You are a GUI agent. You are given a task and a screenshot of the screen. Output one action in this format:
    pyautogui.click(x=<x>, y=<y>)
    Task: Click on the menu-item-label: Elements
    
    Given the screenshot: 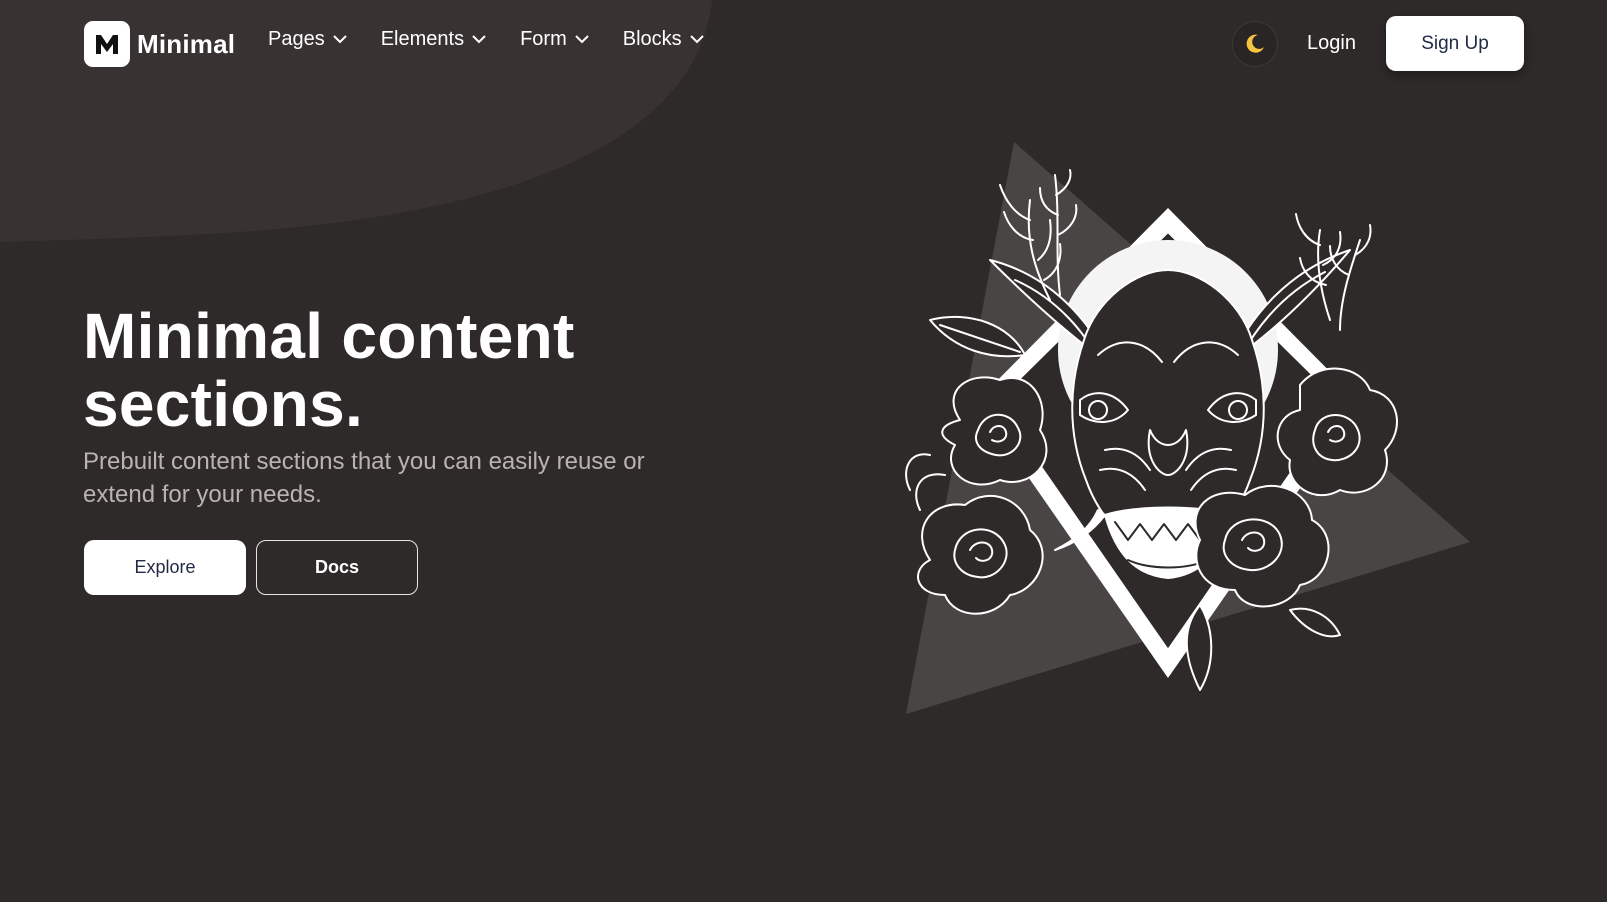 What is the action you would take?
    pyautogui.click(x=422, y=39)
    